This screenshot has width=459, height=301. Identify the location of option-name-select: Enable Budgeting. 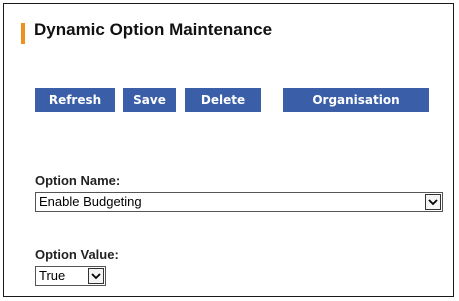
(239, 202).